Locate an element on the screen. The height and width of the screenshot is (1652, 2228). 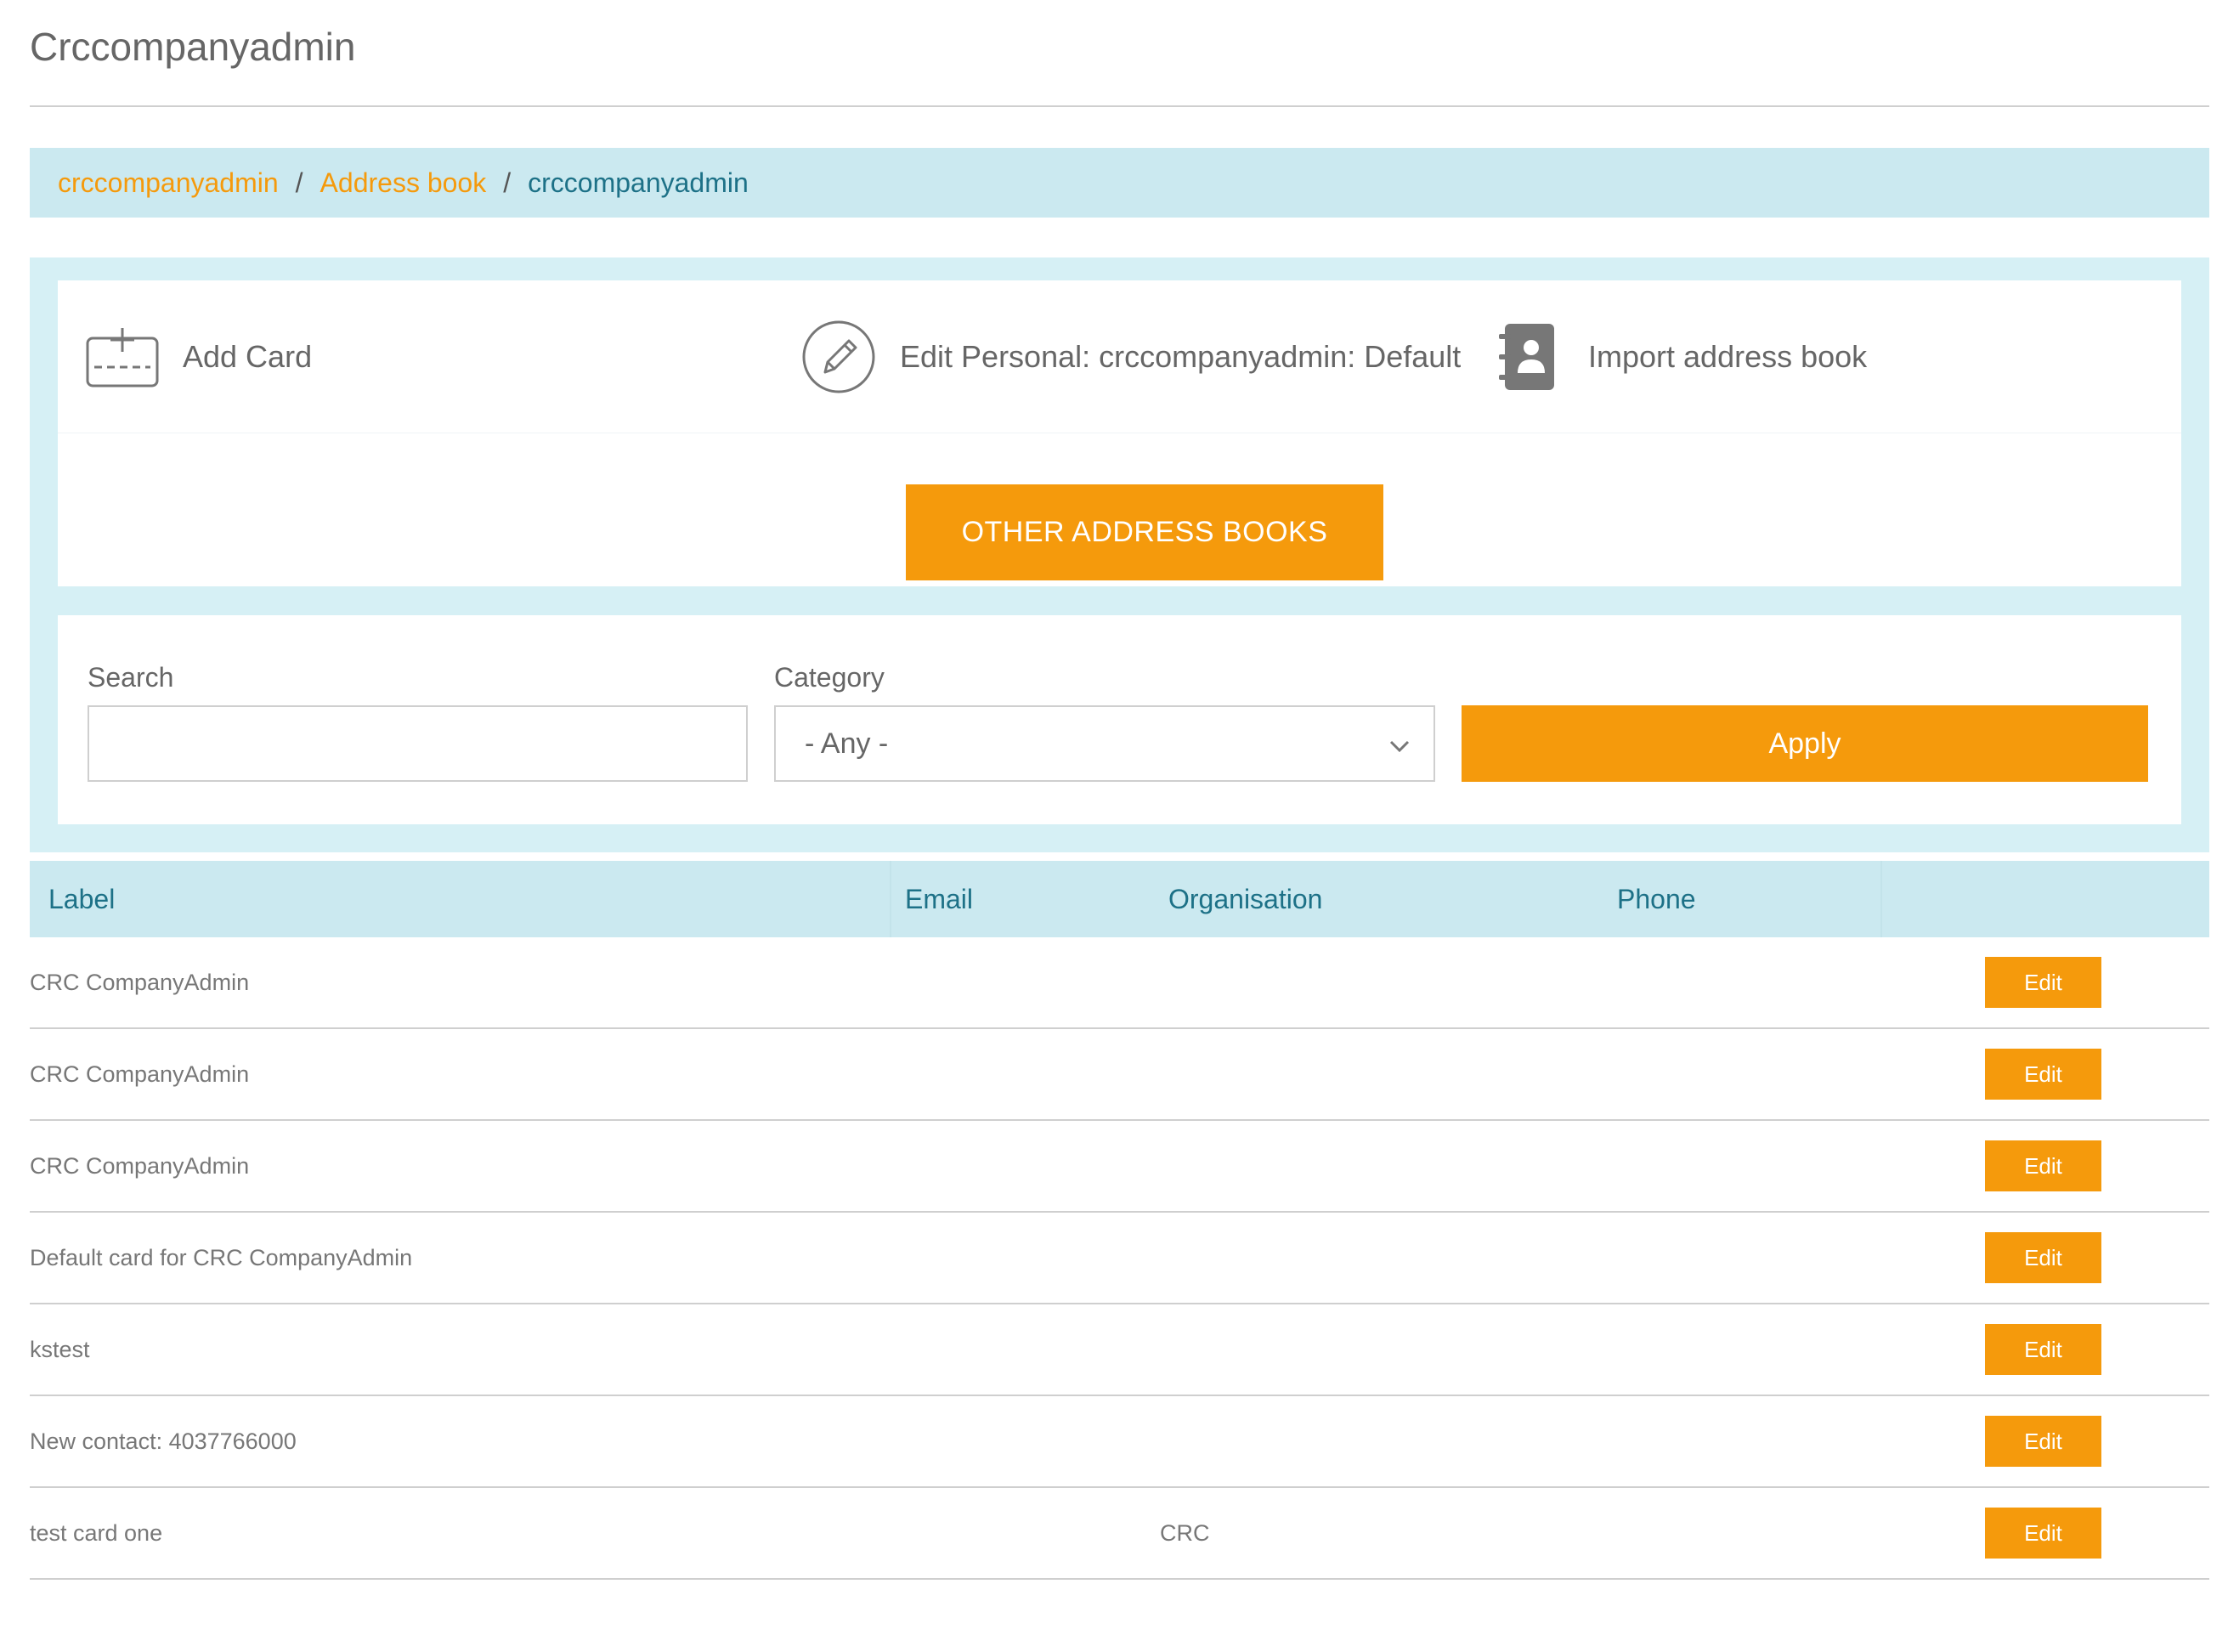
row-label: test card one is located at coordinates (96, 1532).